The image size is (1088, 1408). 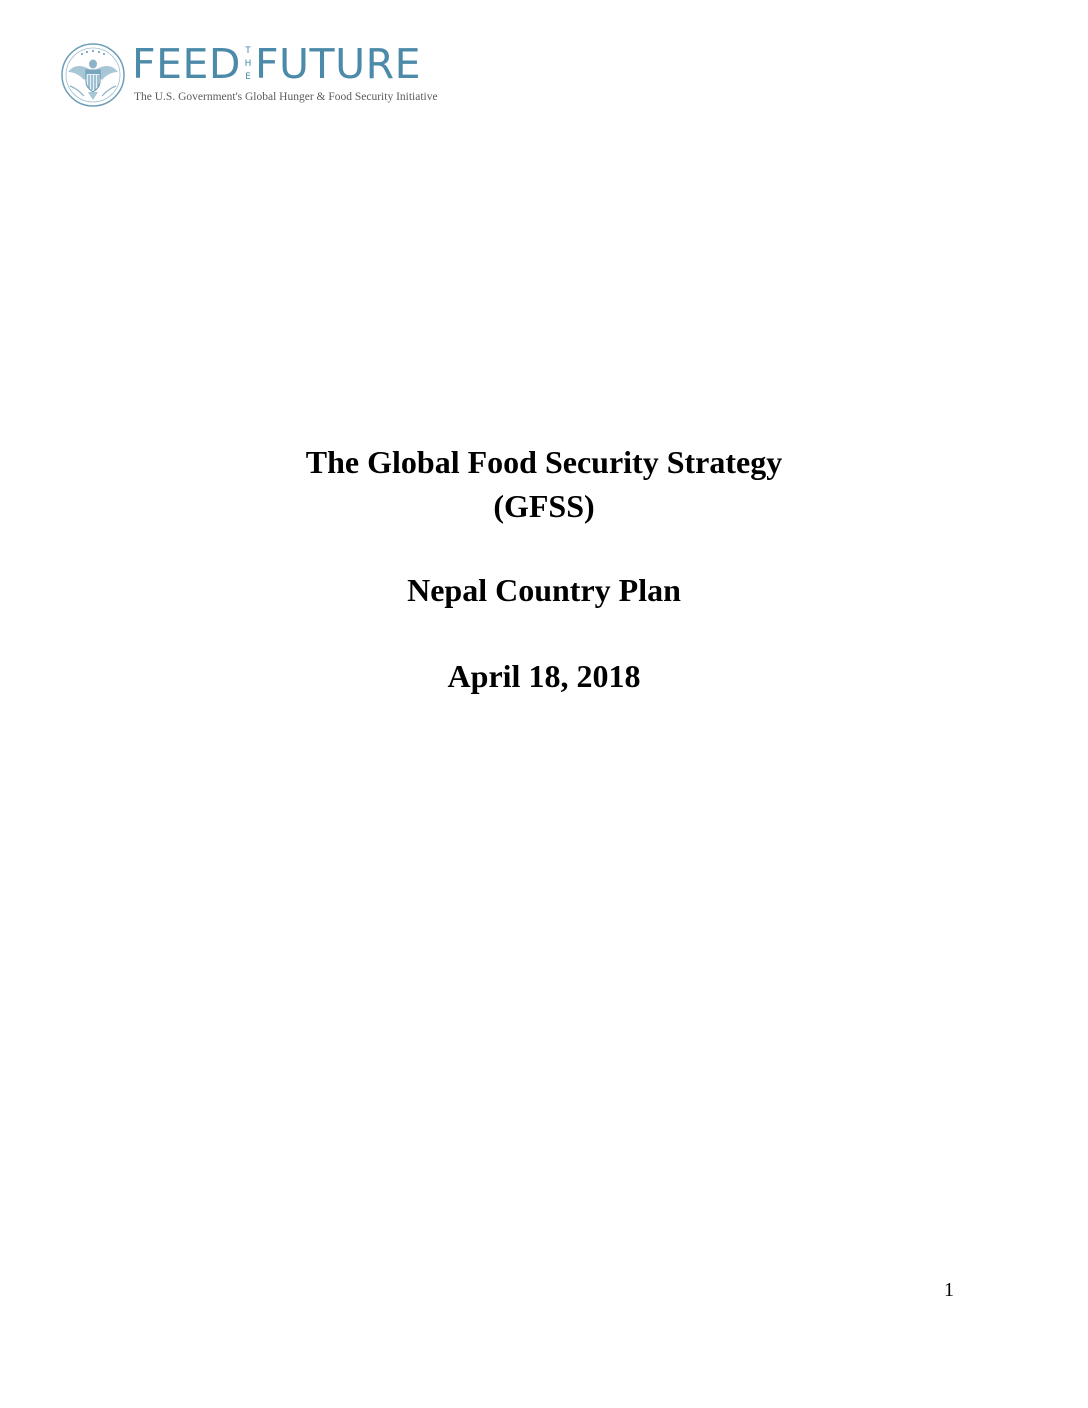 I want to click on logo-the-letter: H, so click(x=248, y=64).